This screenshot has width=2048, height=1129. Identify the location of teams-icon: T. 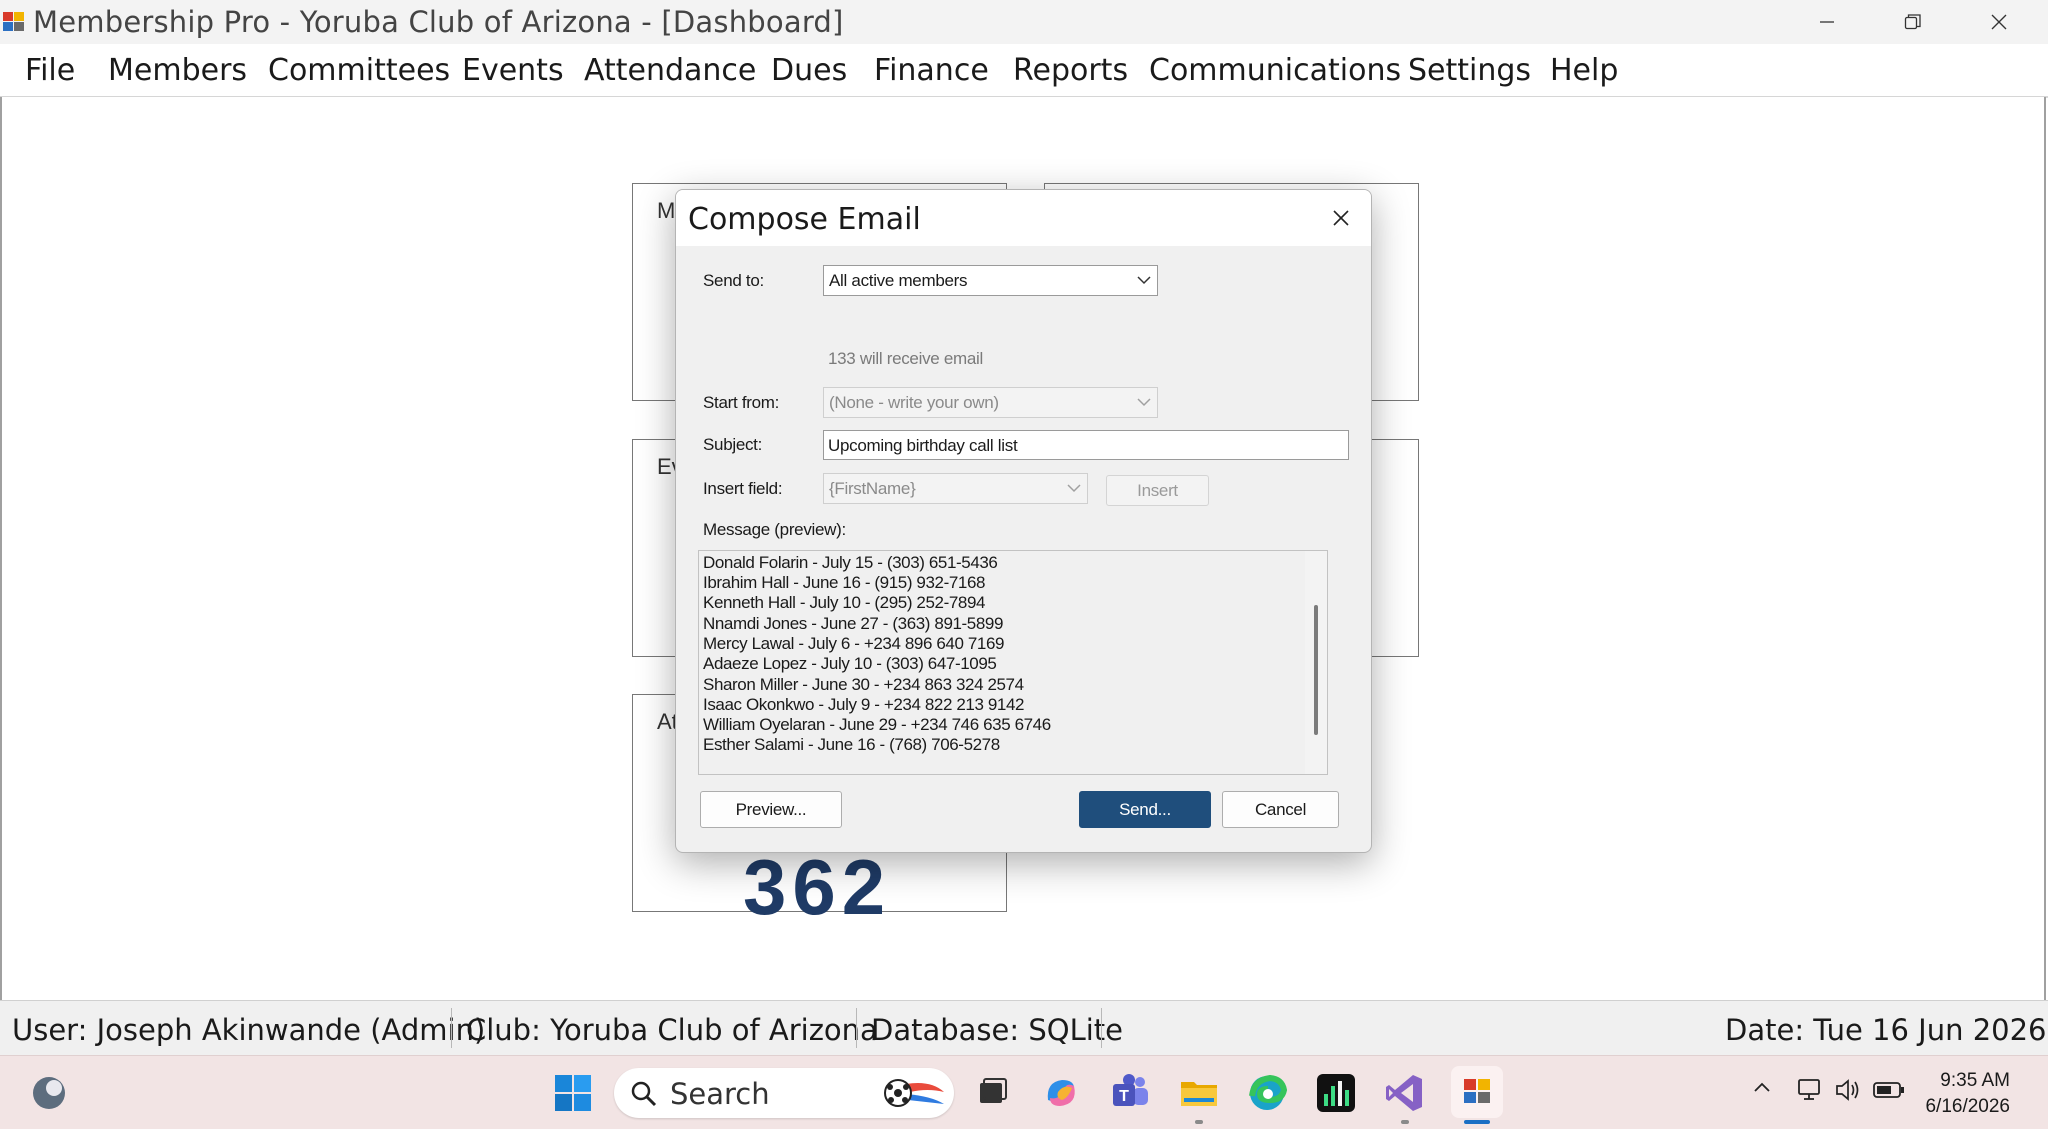
(1130, 1093).